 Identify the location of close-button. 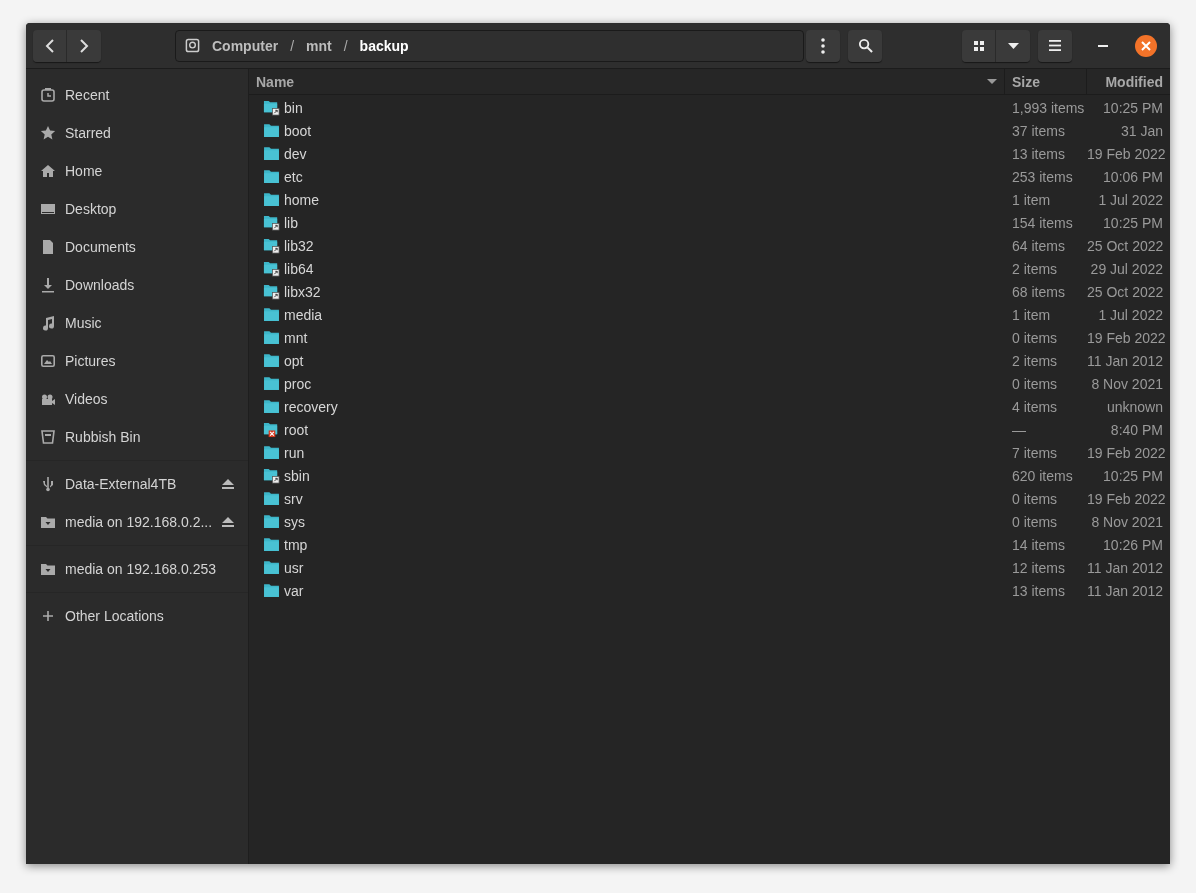
(1146, 45).